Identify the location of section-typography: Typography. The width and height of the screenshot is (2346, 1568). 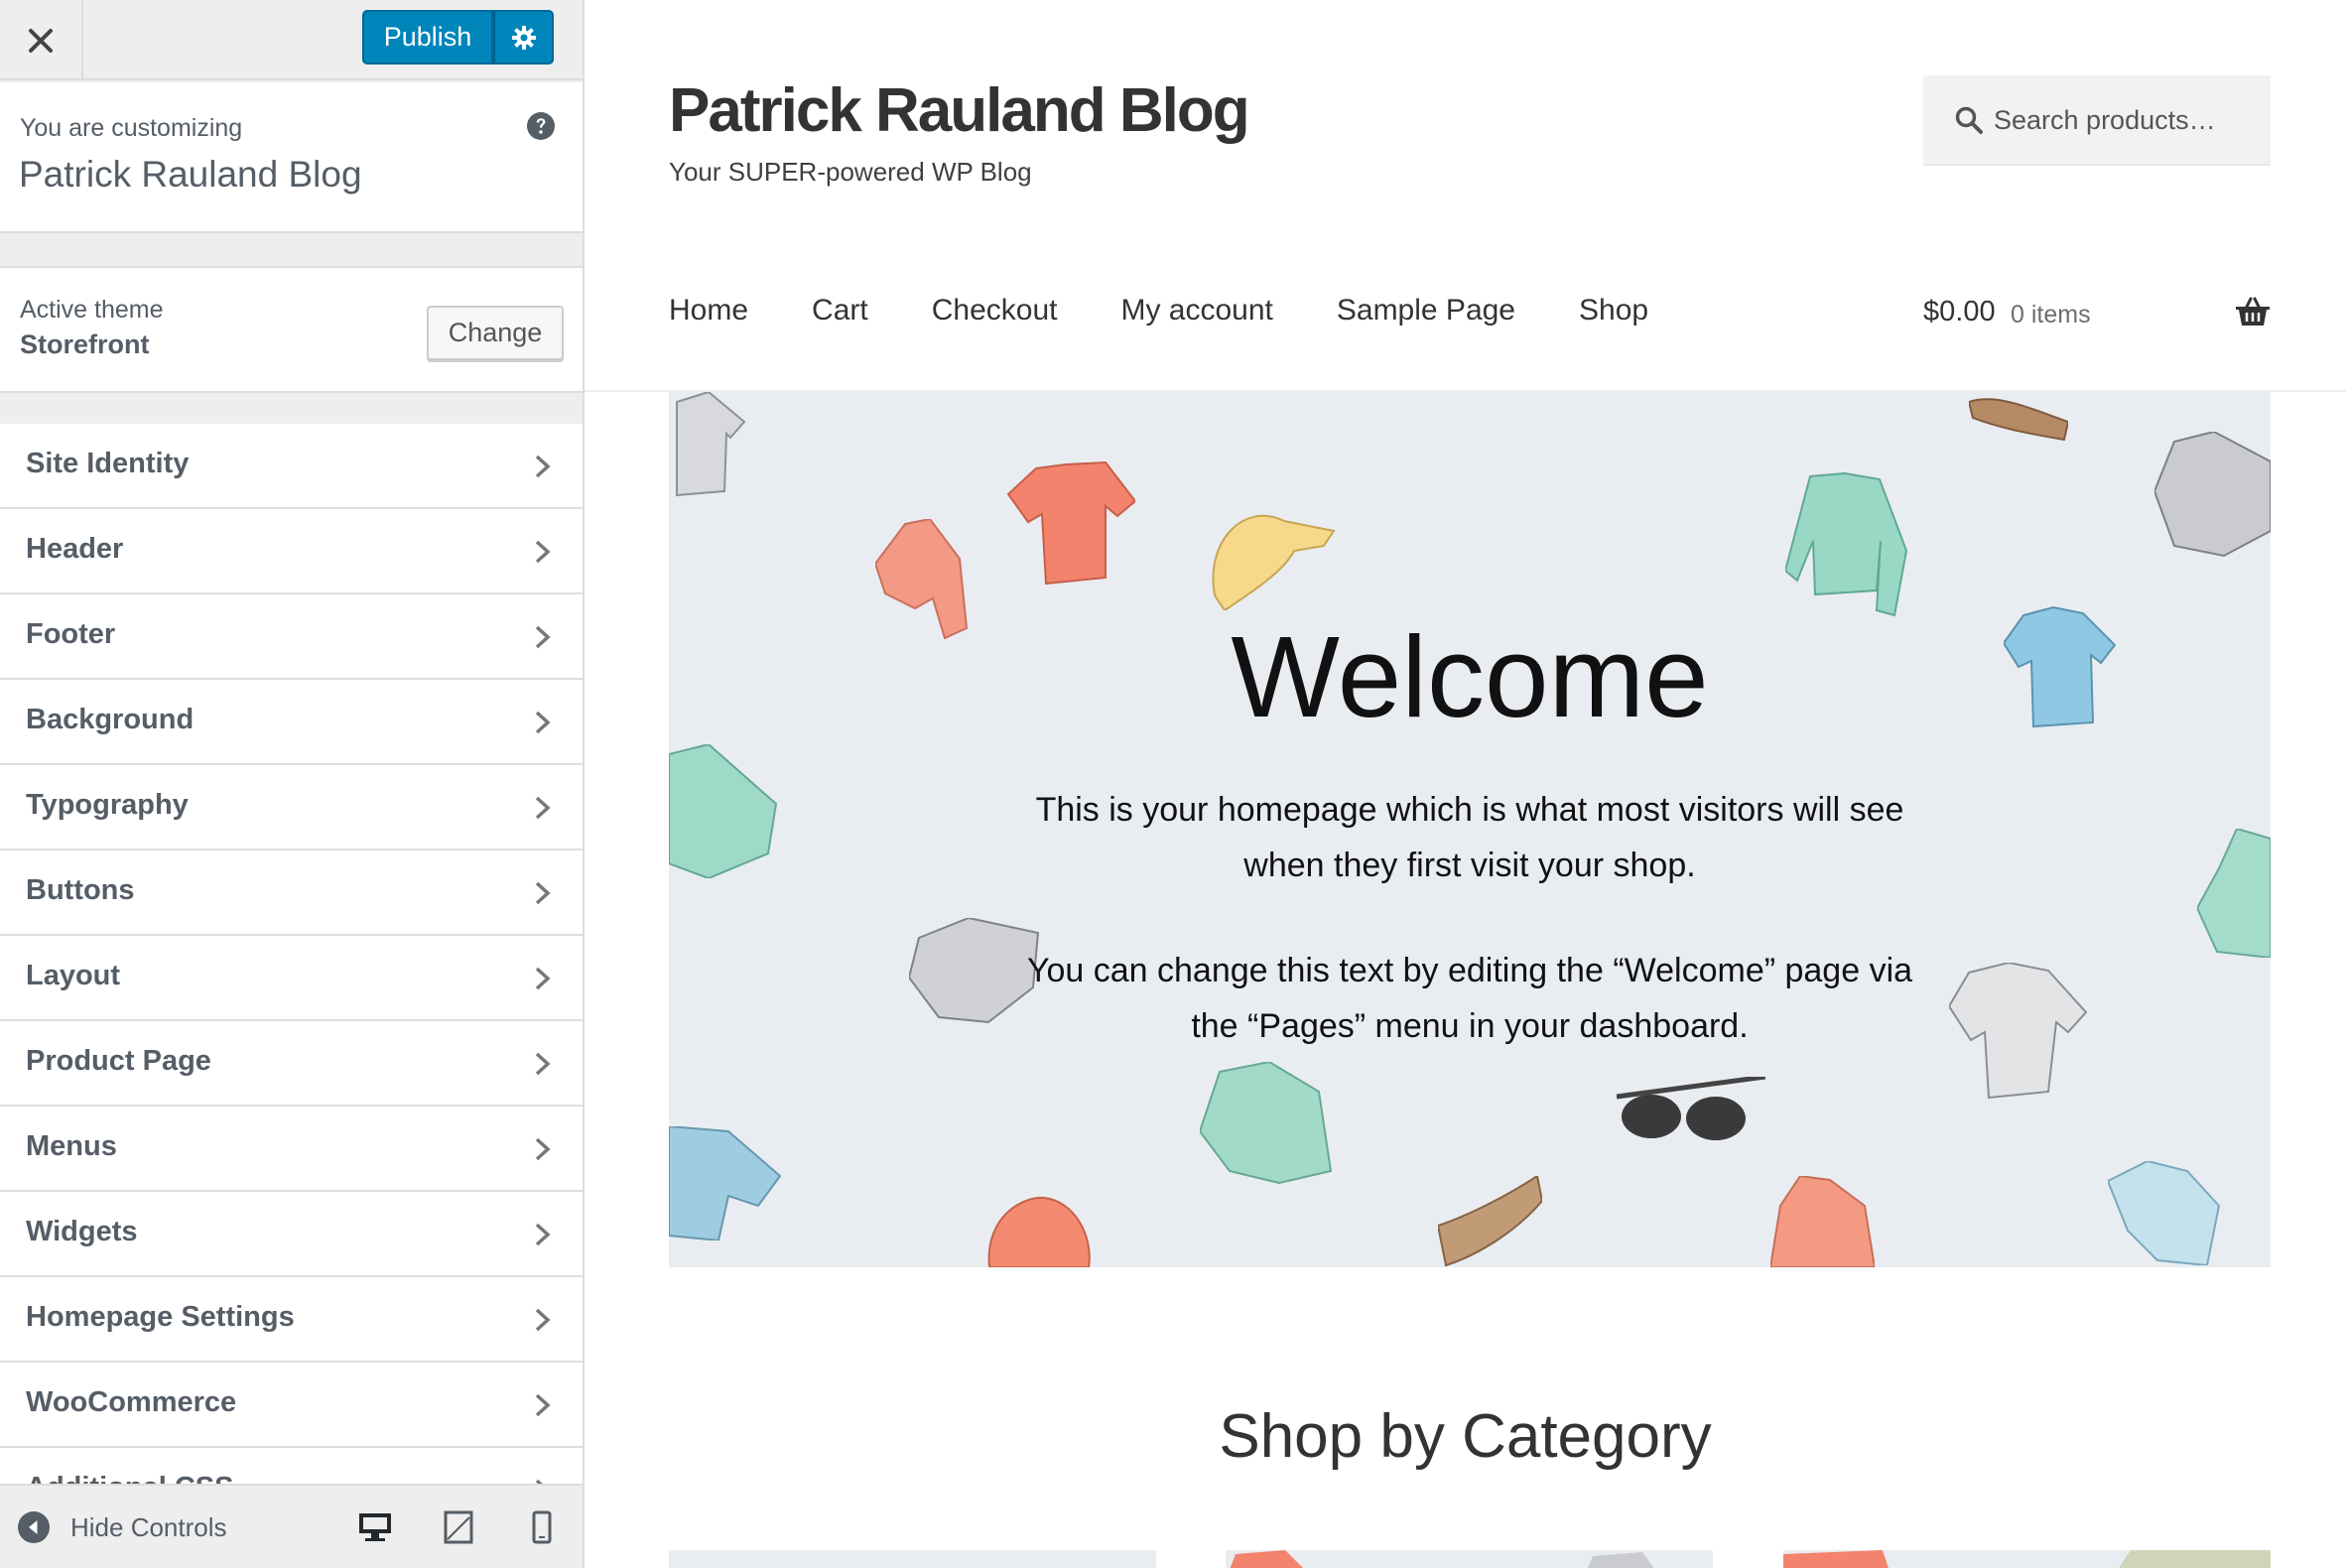
(291, 807).